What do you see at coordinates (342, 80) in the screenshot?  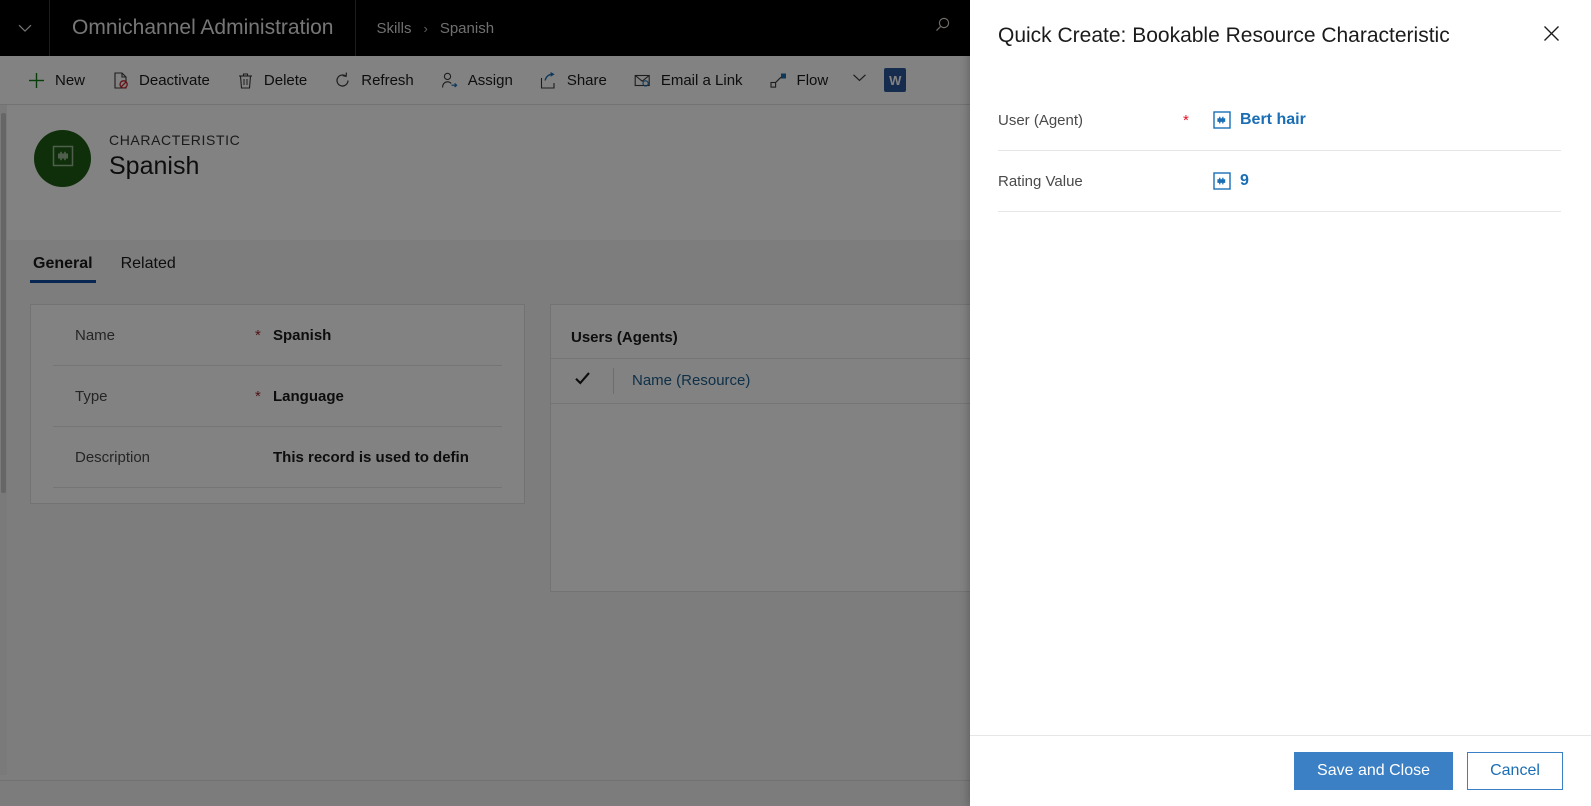 I see `refresh-icon` at bounding box center [342, 80].